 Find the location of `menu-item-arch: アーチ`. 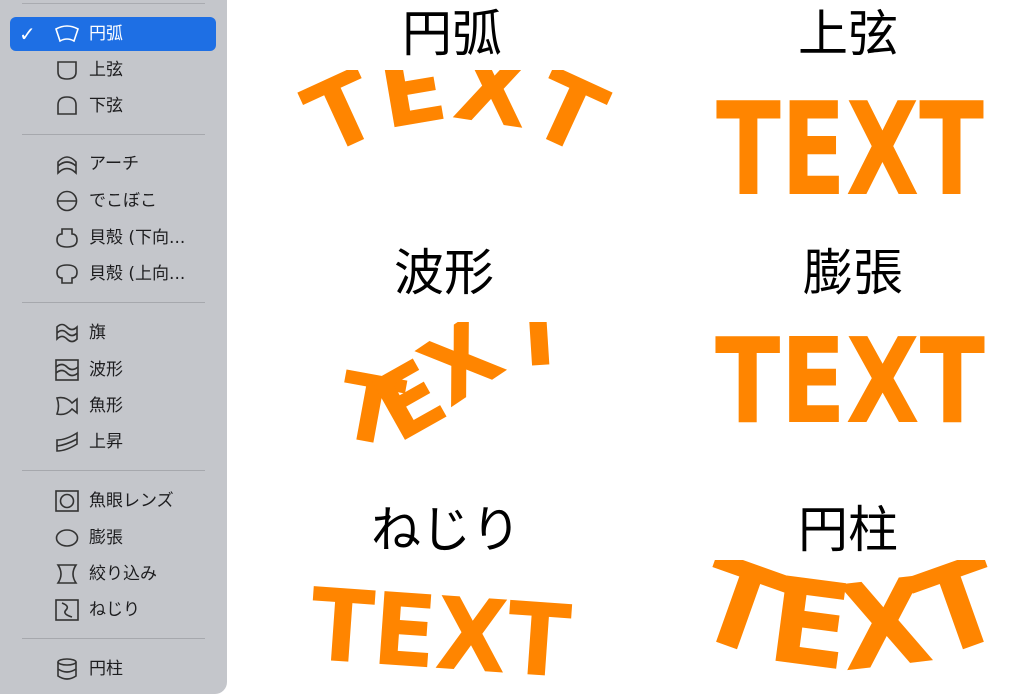

menu-item-arch: アーチ is located at coordinates (113, 164).